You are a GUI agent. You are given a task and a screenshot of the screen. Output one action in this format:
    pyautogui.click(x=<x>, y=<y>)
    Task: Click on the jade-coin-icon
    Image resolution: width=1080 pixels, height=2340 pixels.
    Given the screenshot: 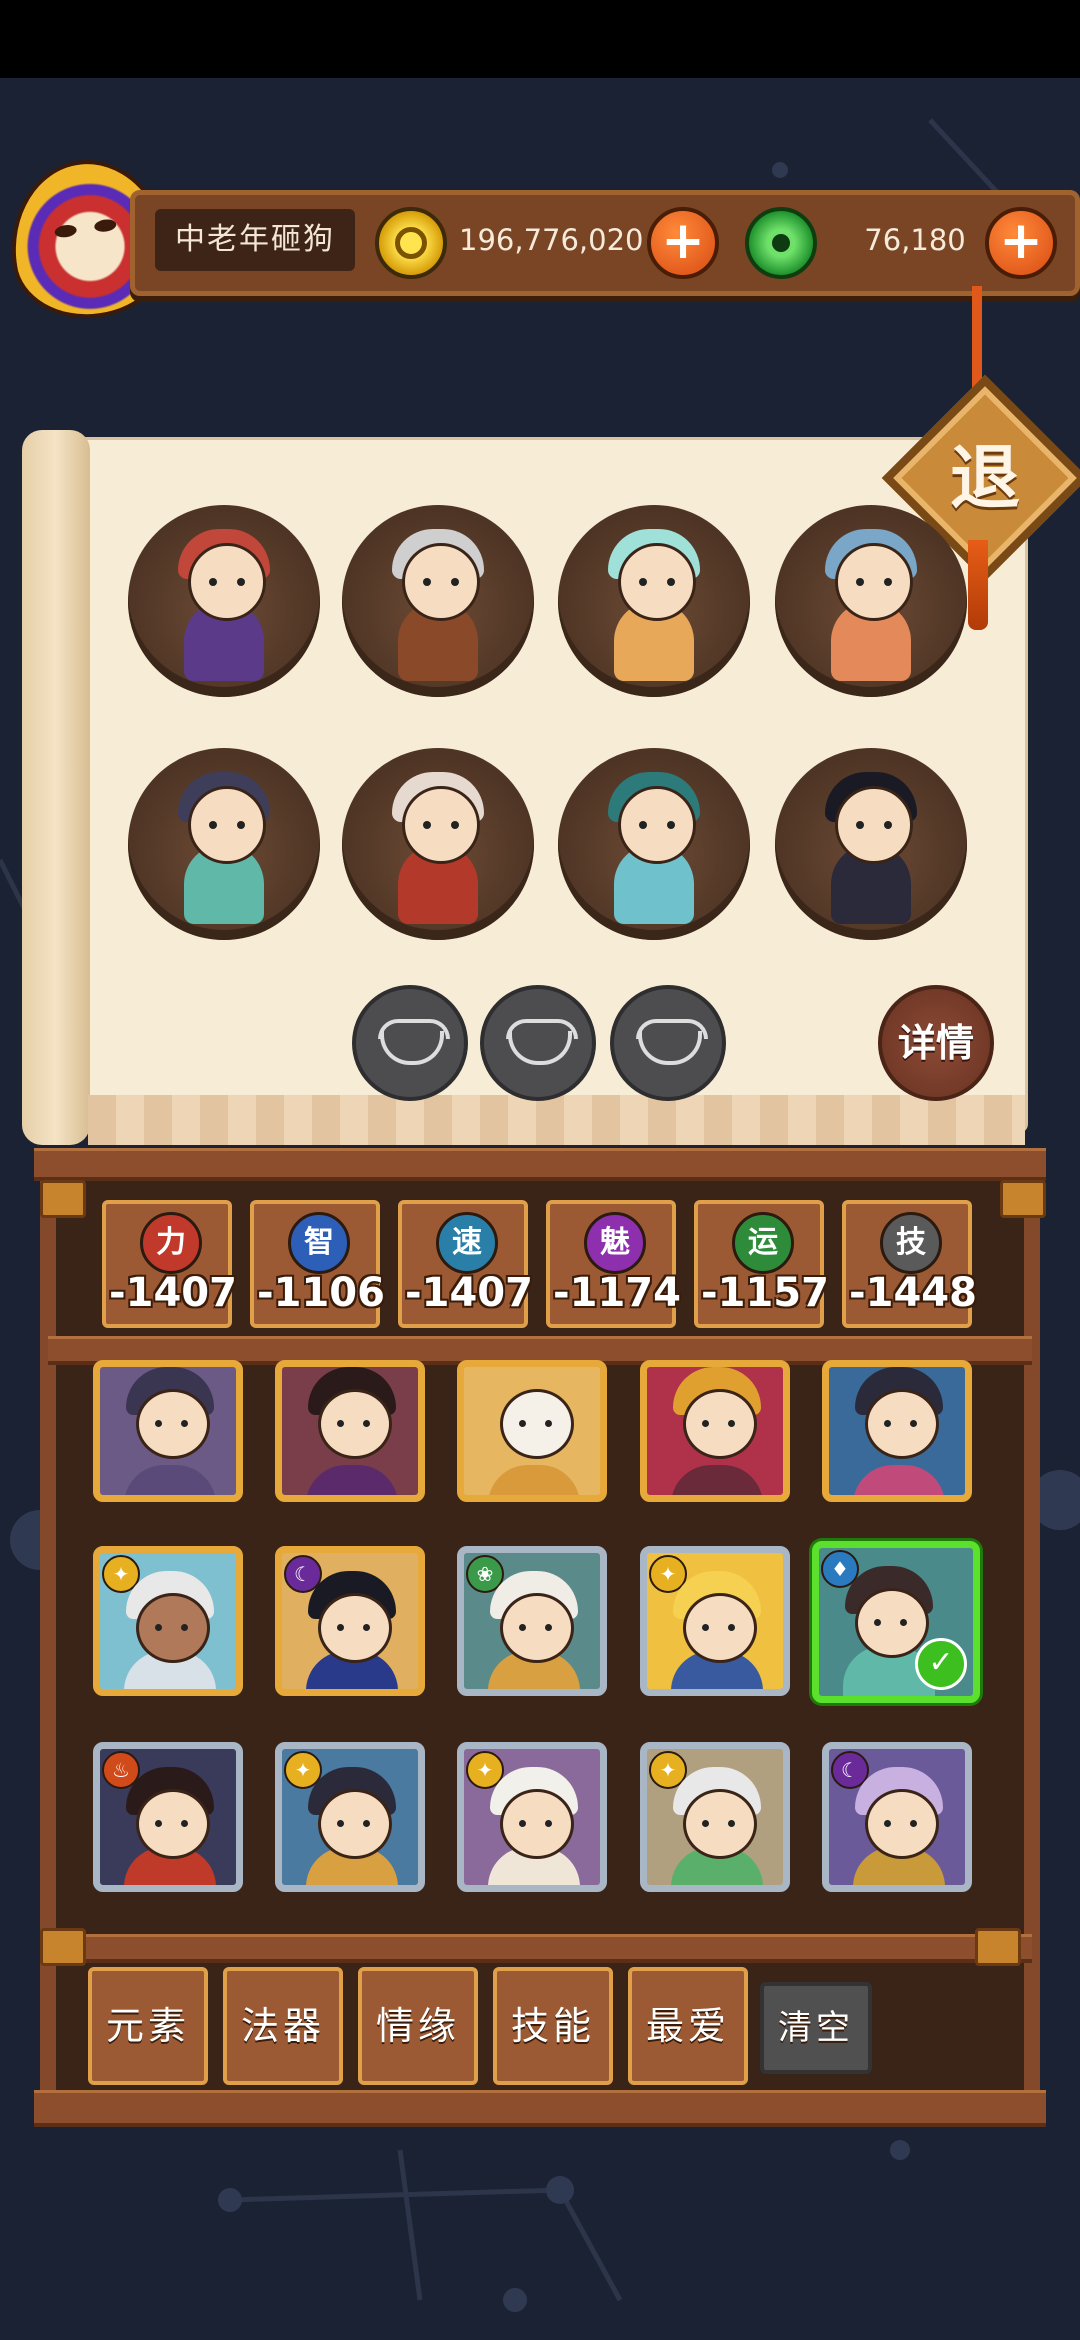 What is the action you would take?
    pyautogui.click(x=781, y=243)
    